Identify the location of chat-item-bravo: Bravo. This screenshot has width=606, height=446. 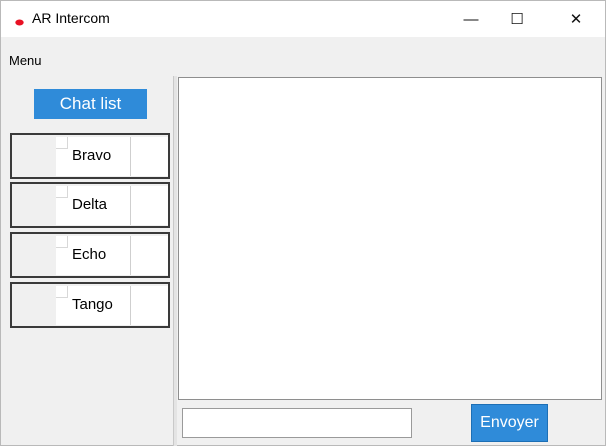
(90, 156).